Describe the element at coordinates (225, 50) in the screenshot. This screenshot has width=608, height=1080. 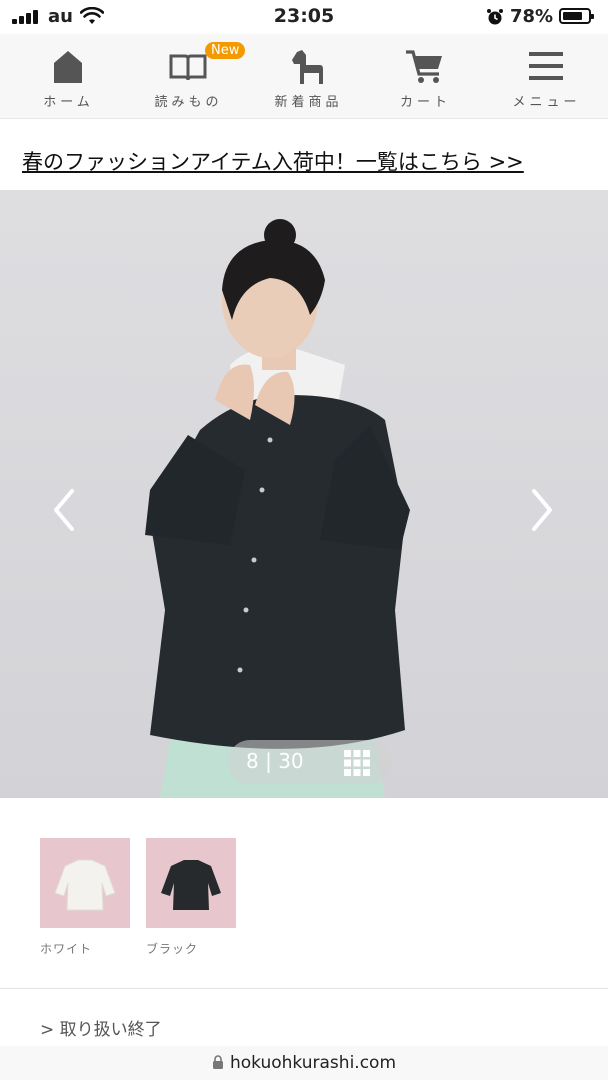
I see `new-badge: New` at that location.